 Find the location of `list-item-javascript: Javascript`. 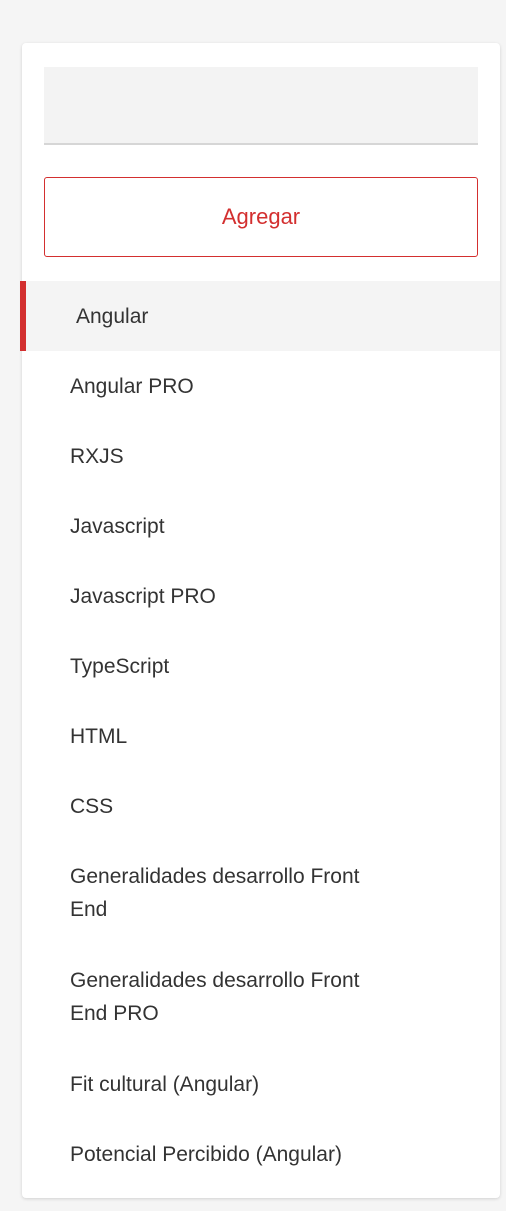

list-item-javascript: Javascript is located at coordinates (261, 526).